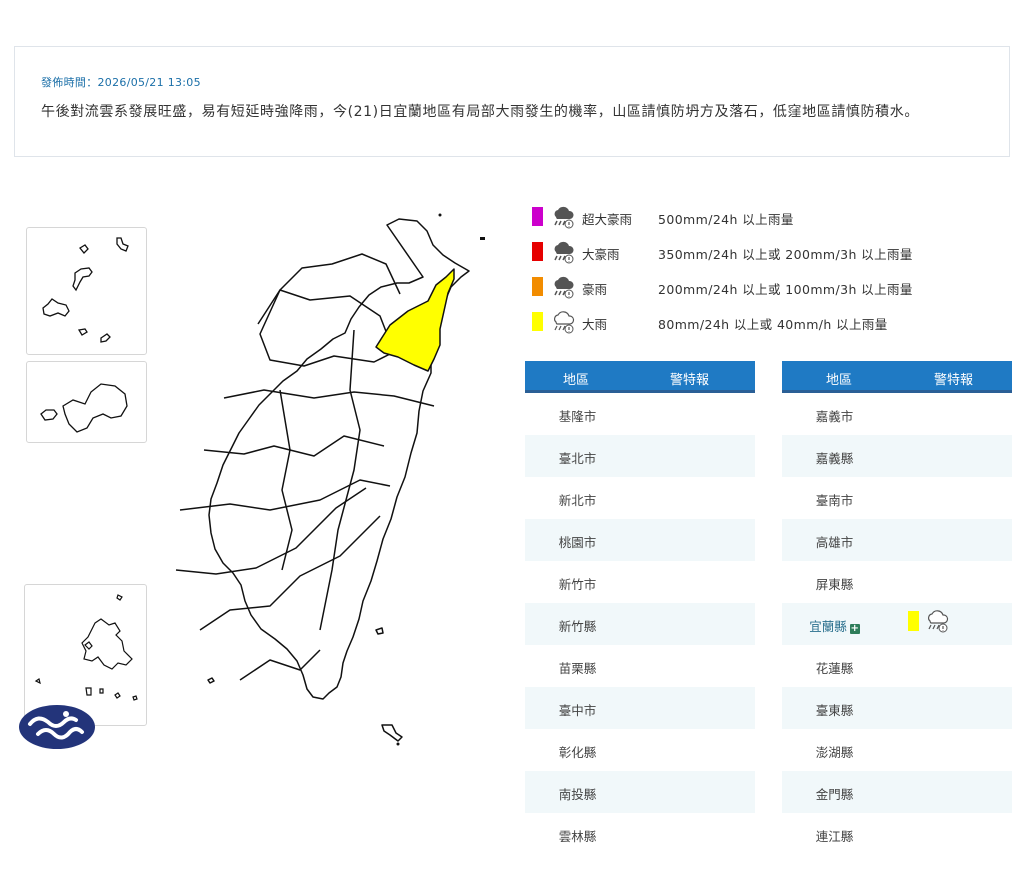  Describe the element at coordinates (607, 219) in the screenshot. I see `legend-name: 超大豪雨` at that location.